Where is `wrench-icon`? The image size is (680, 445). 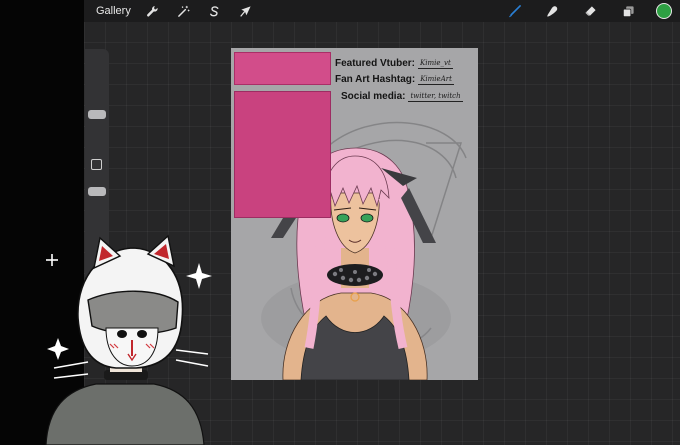 wrench-icon is located at coordinates (152, 11).